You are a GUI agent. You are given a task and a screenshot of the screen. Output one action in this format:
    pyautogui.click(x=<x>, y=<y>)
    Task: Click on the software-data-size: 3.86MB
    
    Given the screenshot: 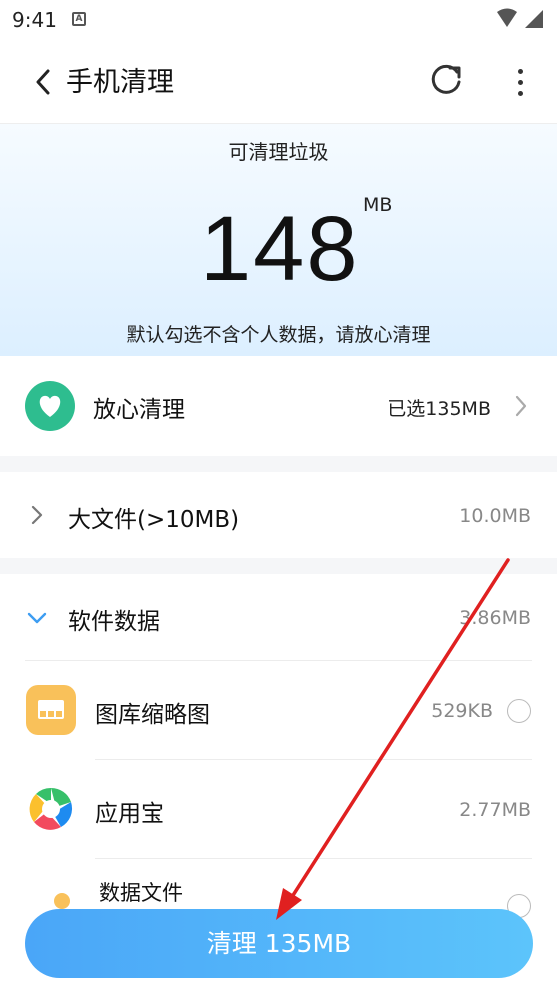 What is the action you would take?
    pyautogui.click(x=495, y=618)
    